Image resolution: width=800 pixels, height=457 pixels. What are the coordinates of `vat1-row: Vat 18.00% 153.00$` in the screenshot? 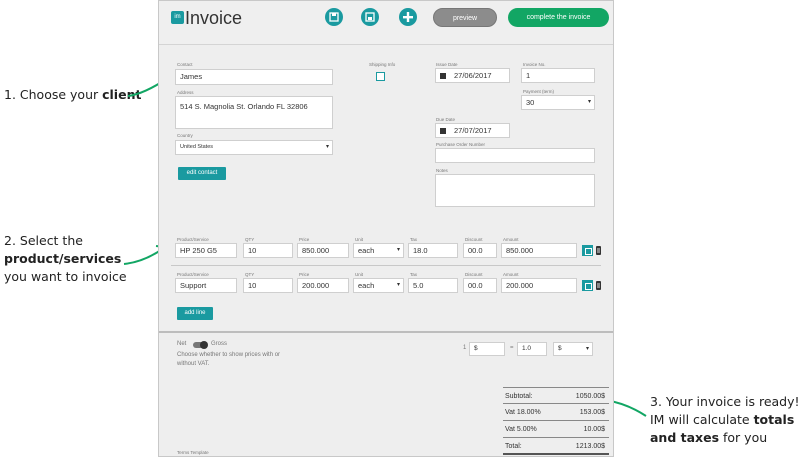 It's located at (556, 412).